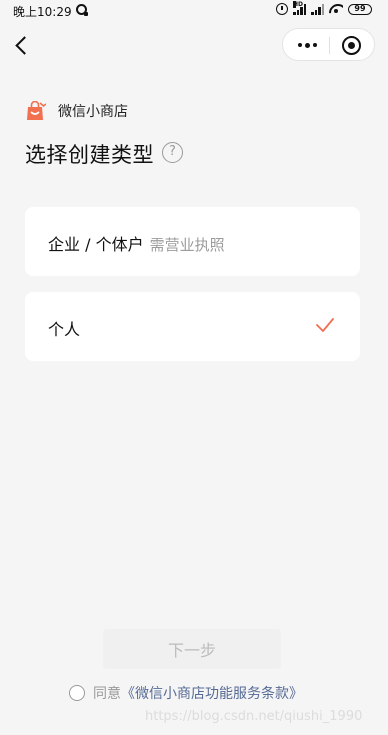 The height and width of the screenshot is (735, 388). I want to click on page-title: 选择创建类型, so click(89, 155).